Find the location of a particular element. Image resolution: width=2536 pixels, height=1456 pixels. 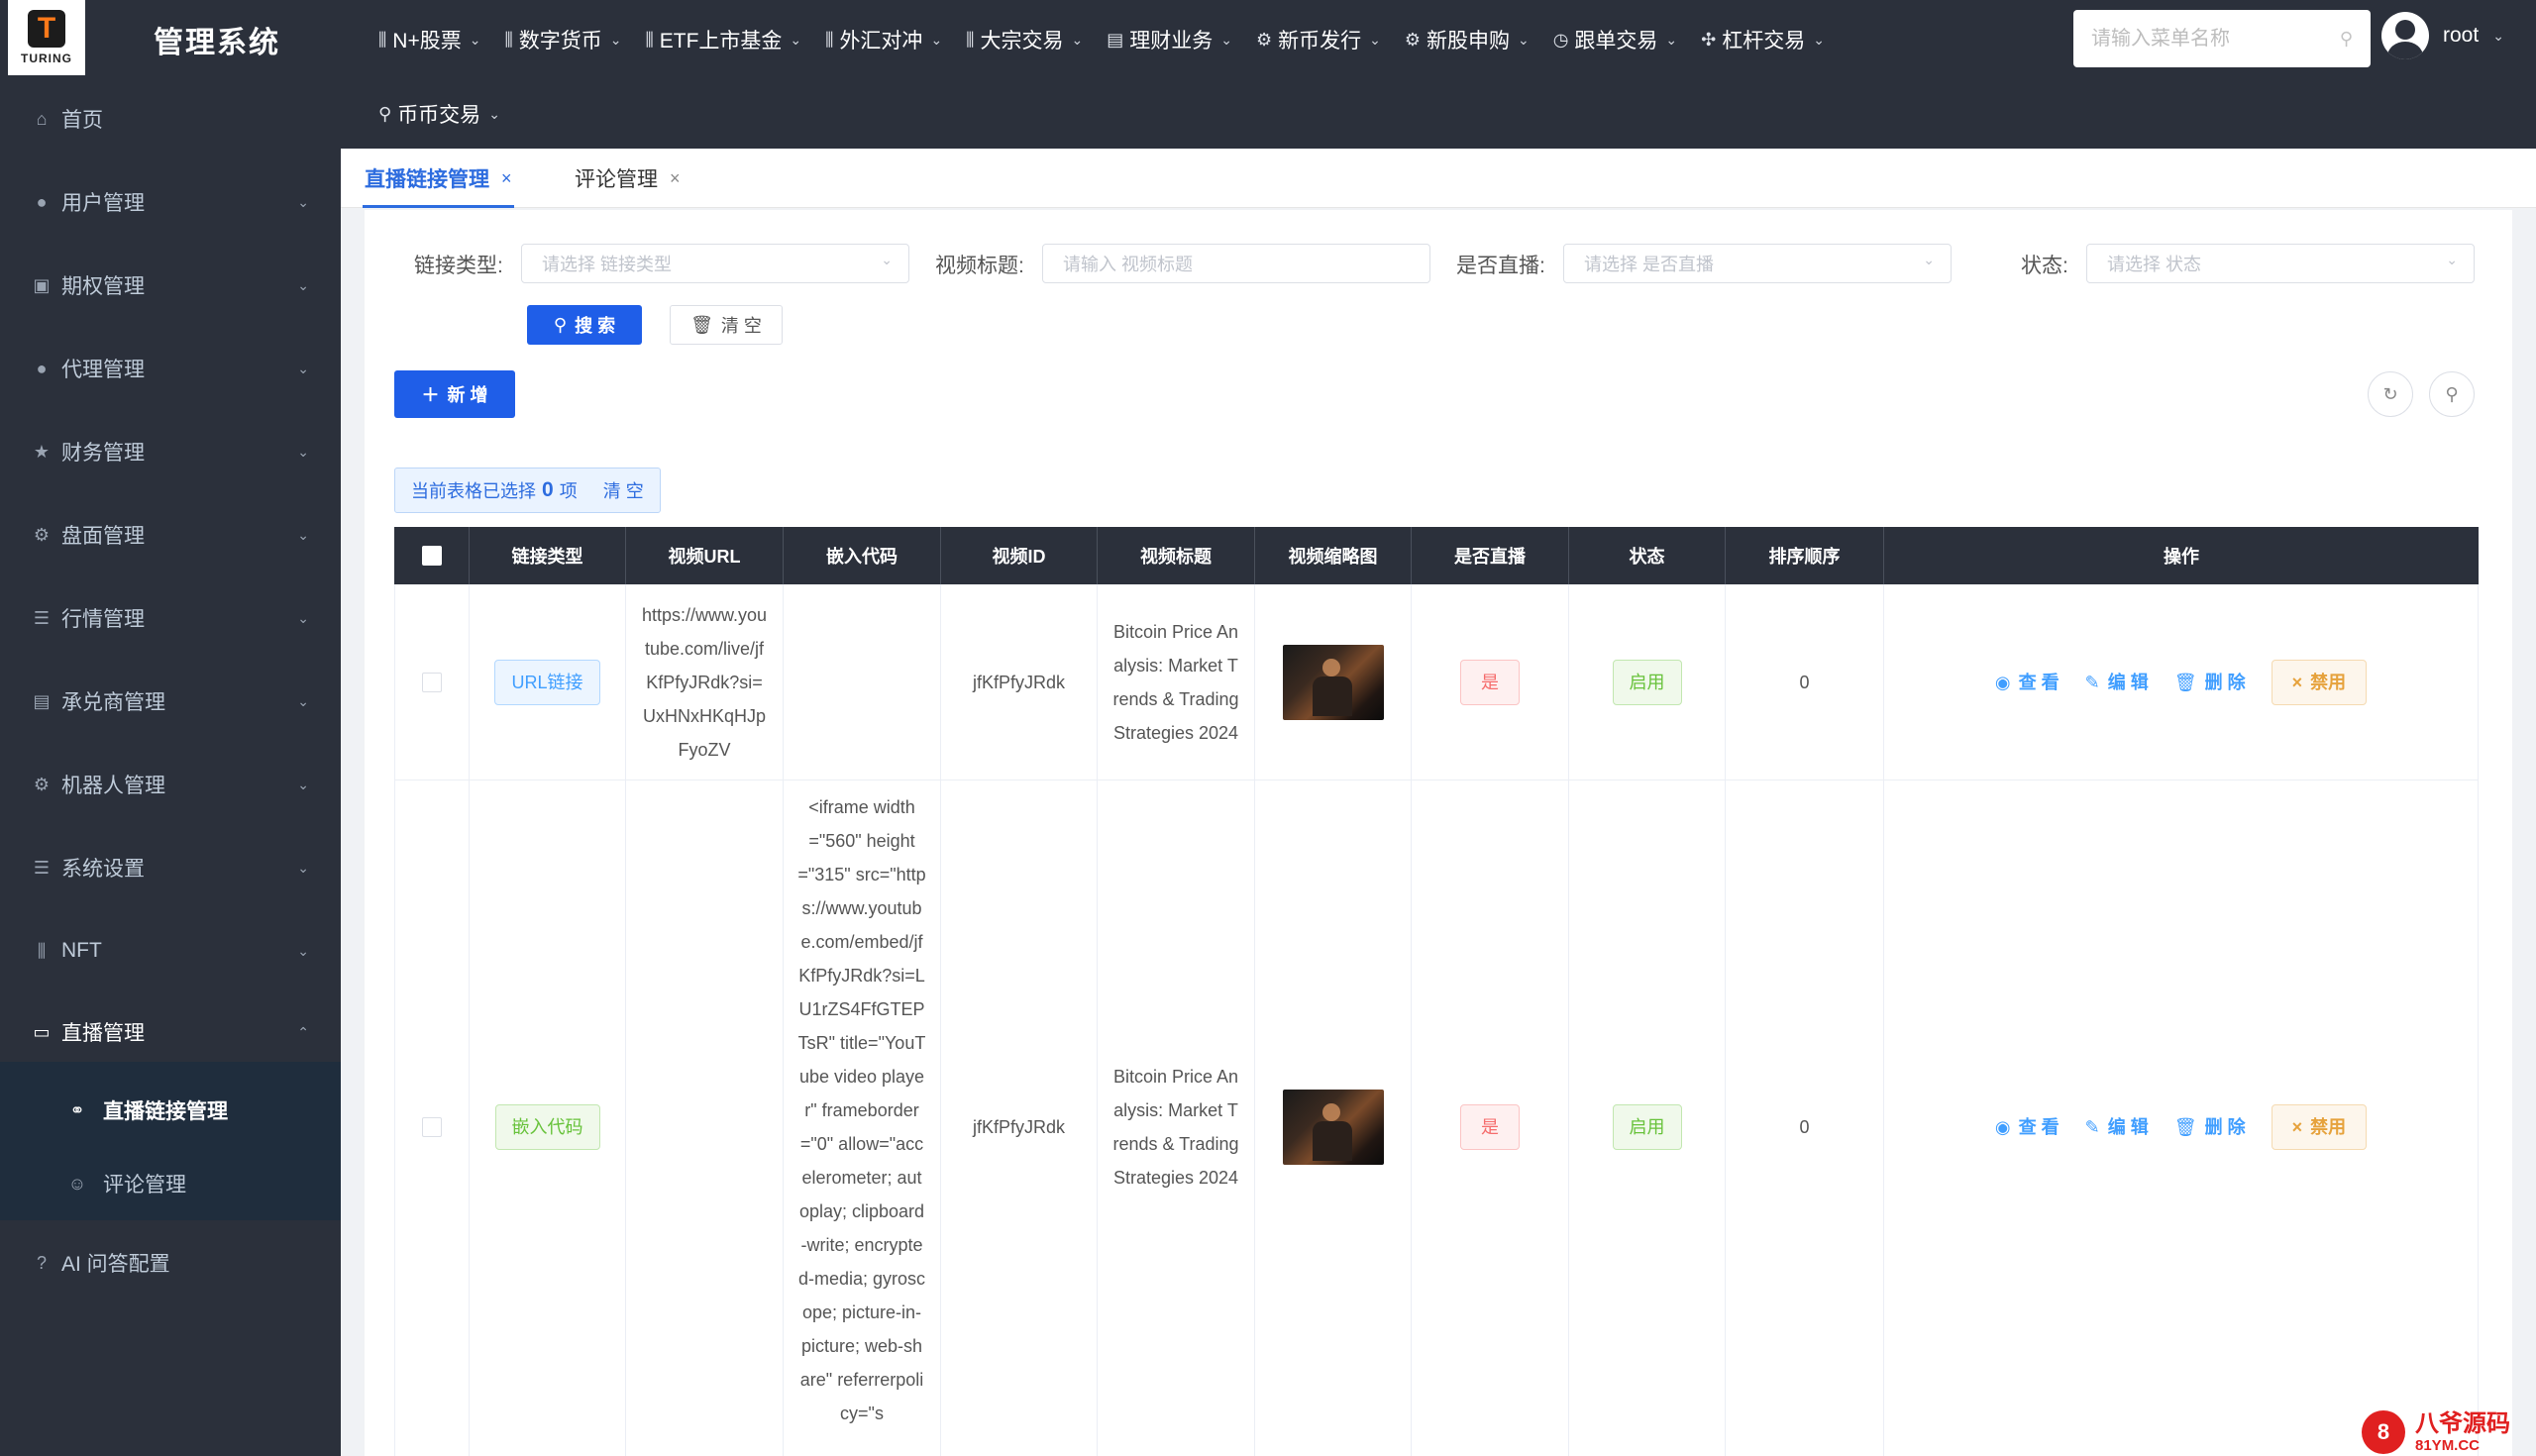

star-icon: ★ is located at coordinates (42, 451).